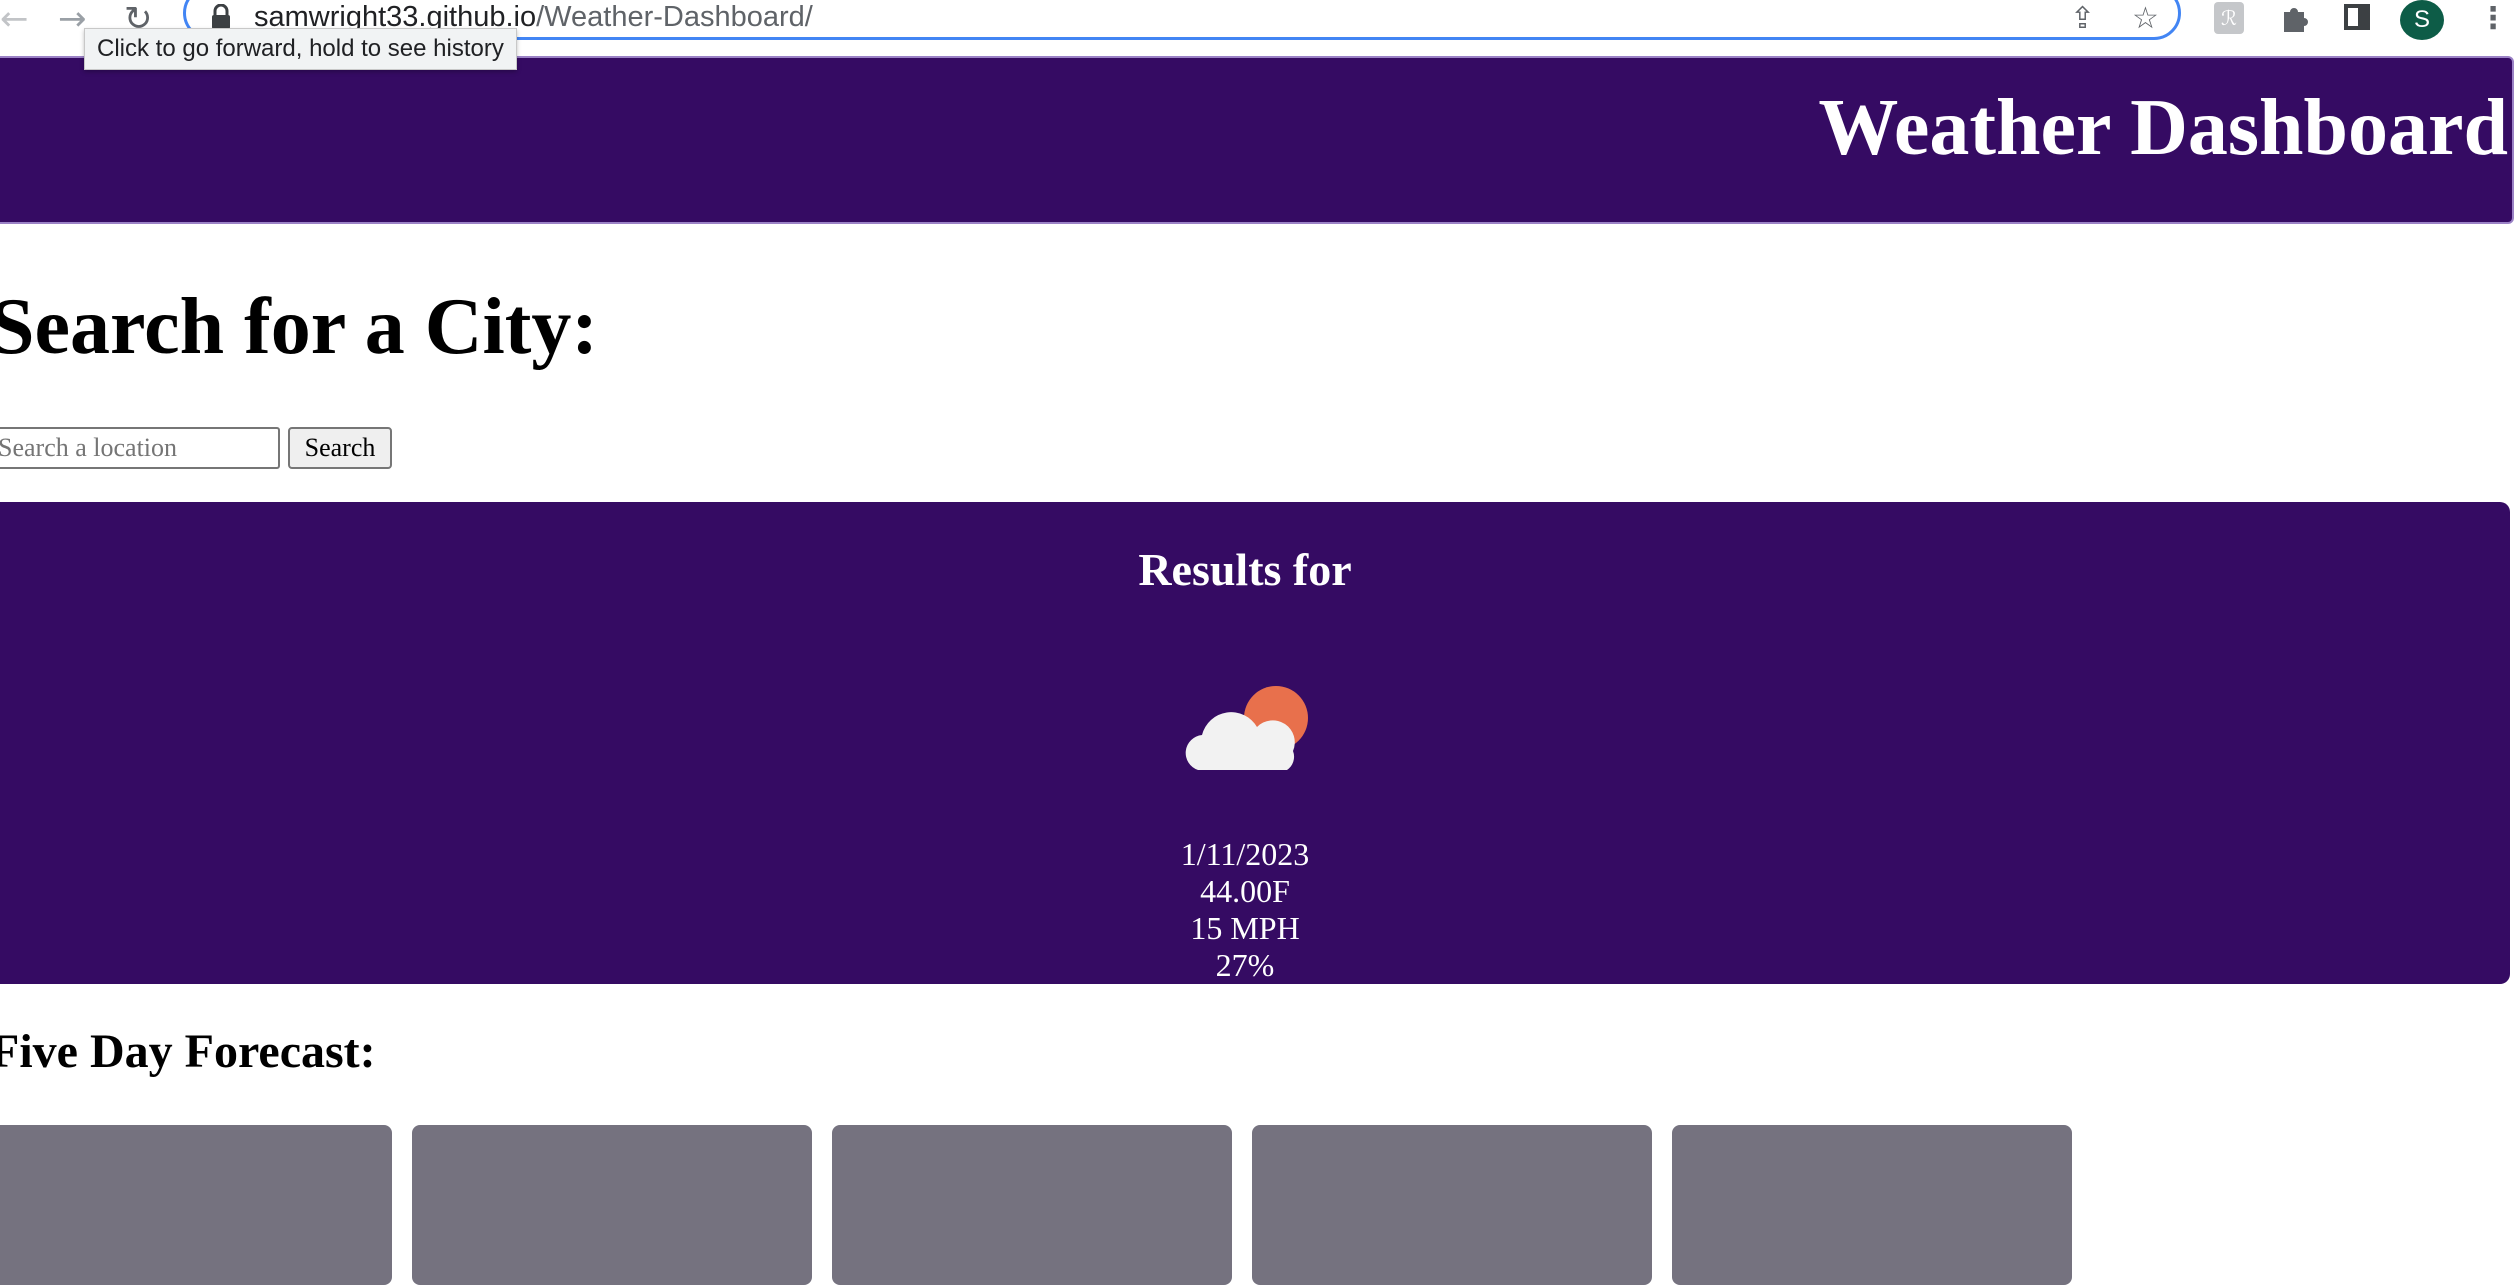 The width and height of the screenshot is (2518, 1285). Describe the element at coordinates (1257, 140) in the screenshot. I see `site-header: Weather Dashboard` at that location.